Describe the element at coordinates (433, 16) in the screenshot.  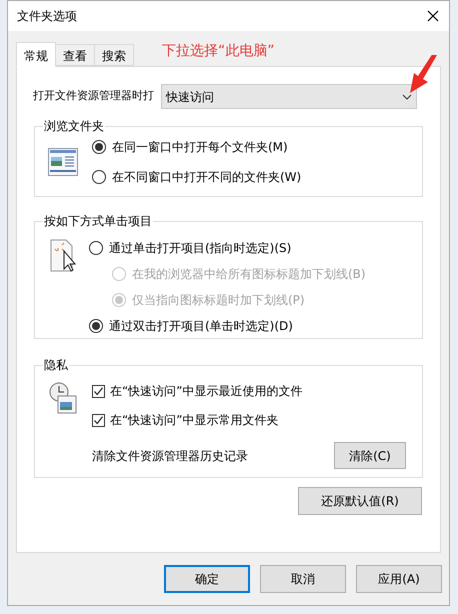
I see `close-icon` at that location.